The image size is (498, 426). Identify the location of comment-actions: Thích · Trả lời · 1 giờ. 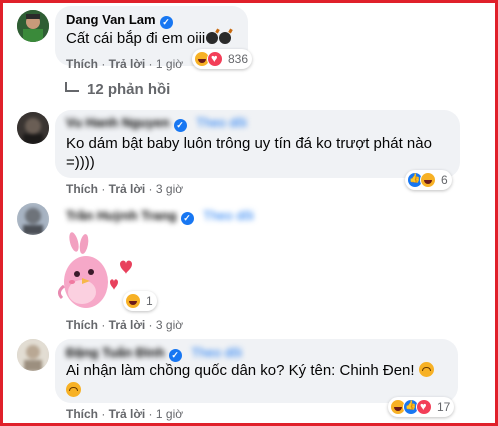
(125, 64).